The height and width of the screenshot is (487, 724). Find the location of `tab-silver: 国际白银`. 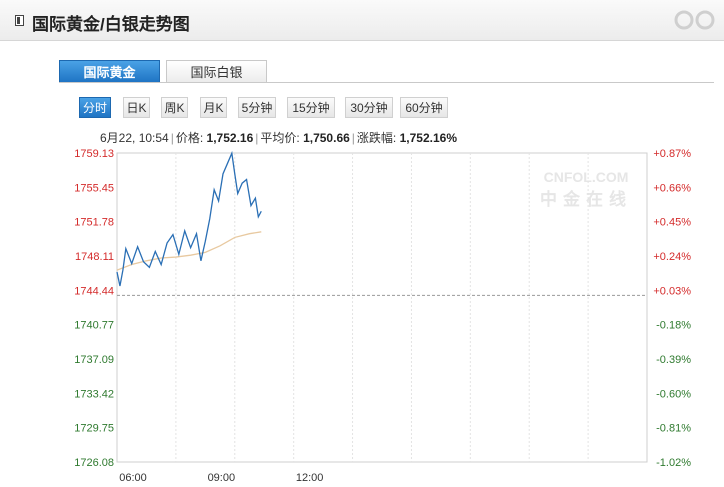

tab-silver: 国际白银 is located at coordinates (216, 71).